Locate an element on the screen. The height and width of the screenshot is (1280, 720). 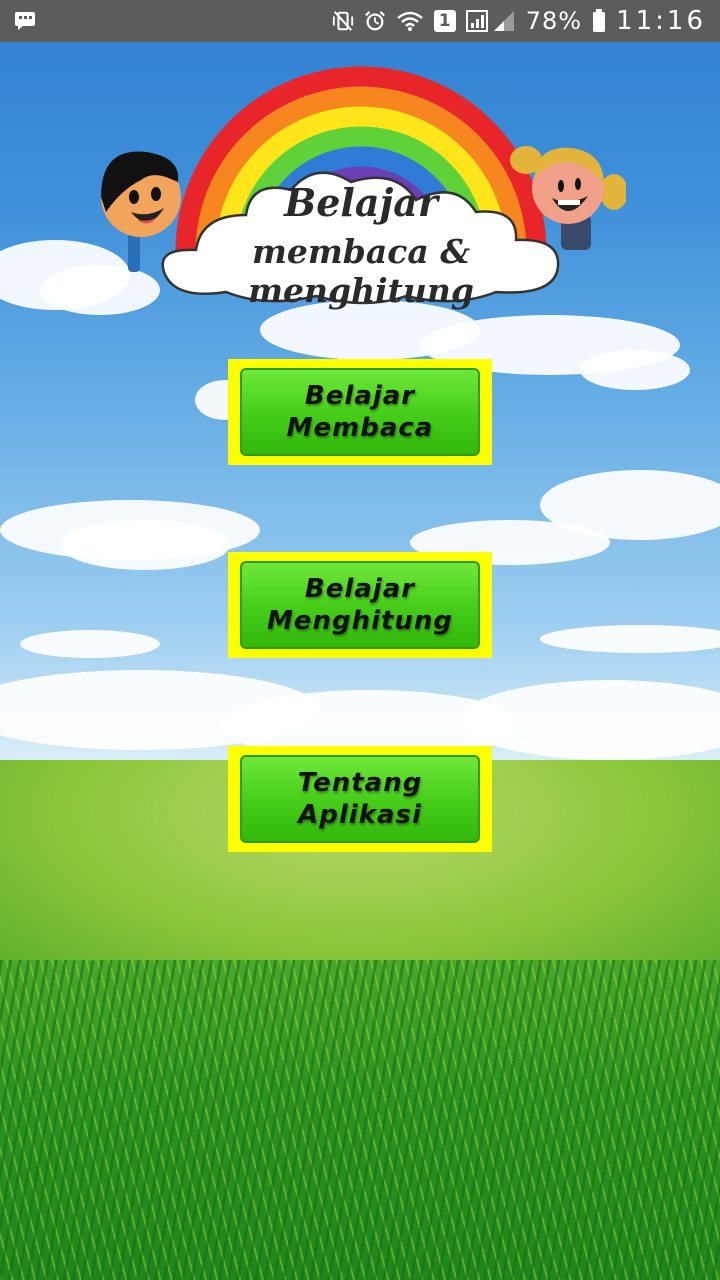
vibrate-mute-icon is located at coordinates (343, 21).